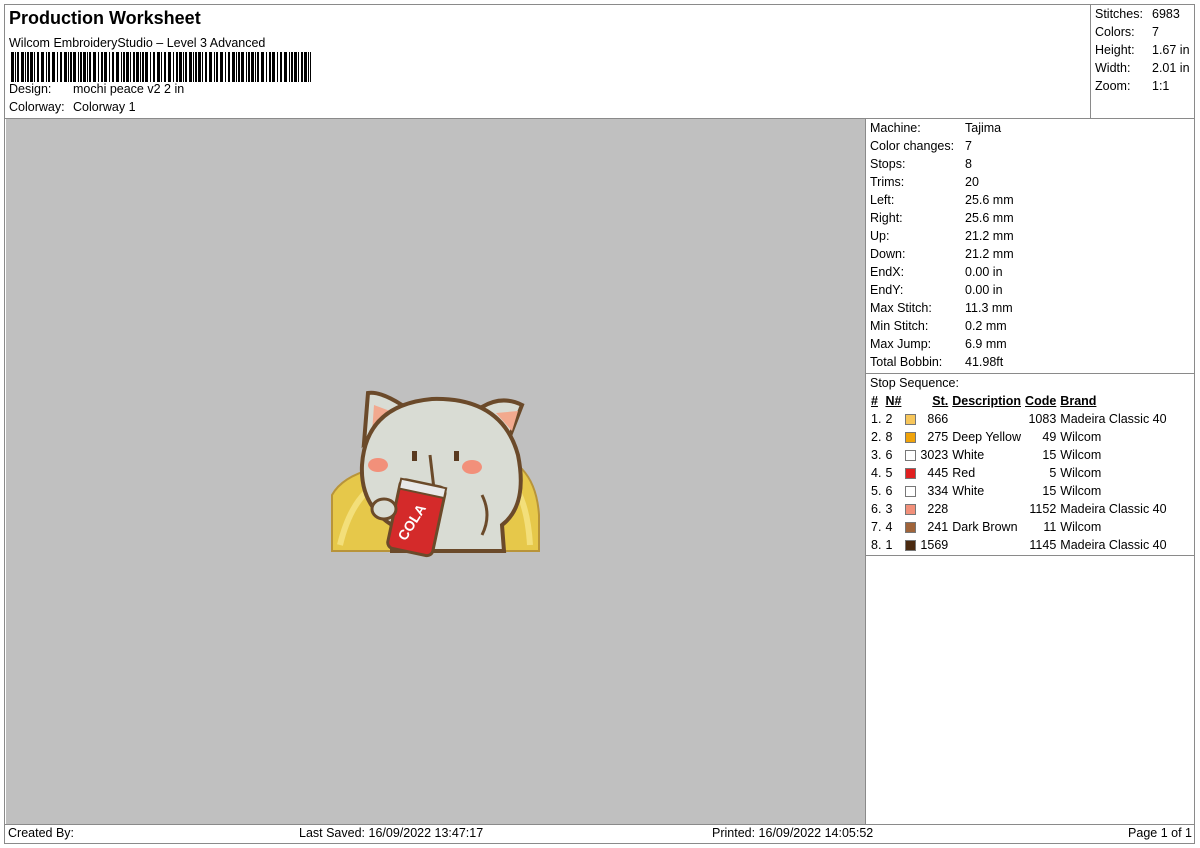 This screenshot has height=848, width=1200. What do you see at coordinates (1160, 833) in the screenshot?
I see `page-number: Page 1 of 1` at bounding box center [1160, 833].